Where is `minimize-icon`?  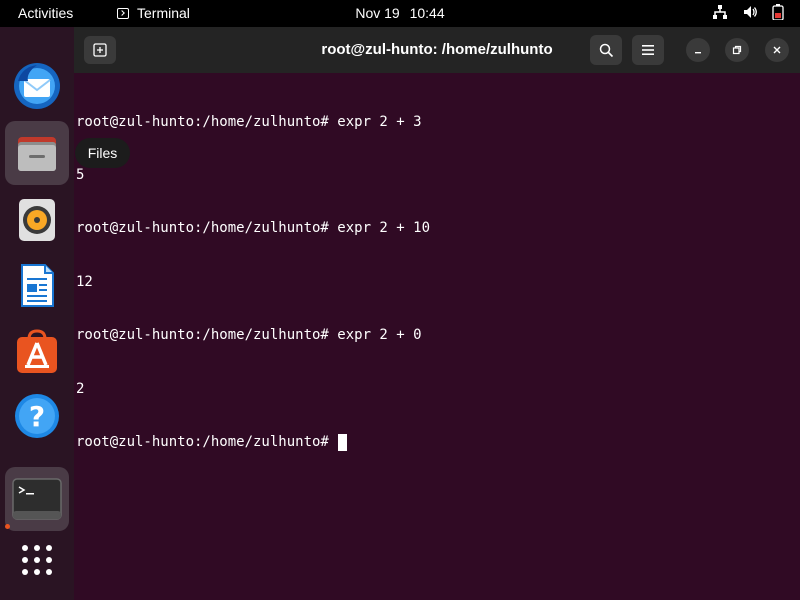 minimize-icon is located at coordinates (698, 53).